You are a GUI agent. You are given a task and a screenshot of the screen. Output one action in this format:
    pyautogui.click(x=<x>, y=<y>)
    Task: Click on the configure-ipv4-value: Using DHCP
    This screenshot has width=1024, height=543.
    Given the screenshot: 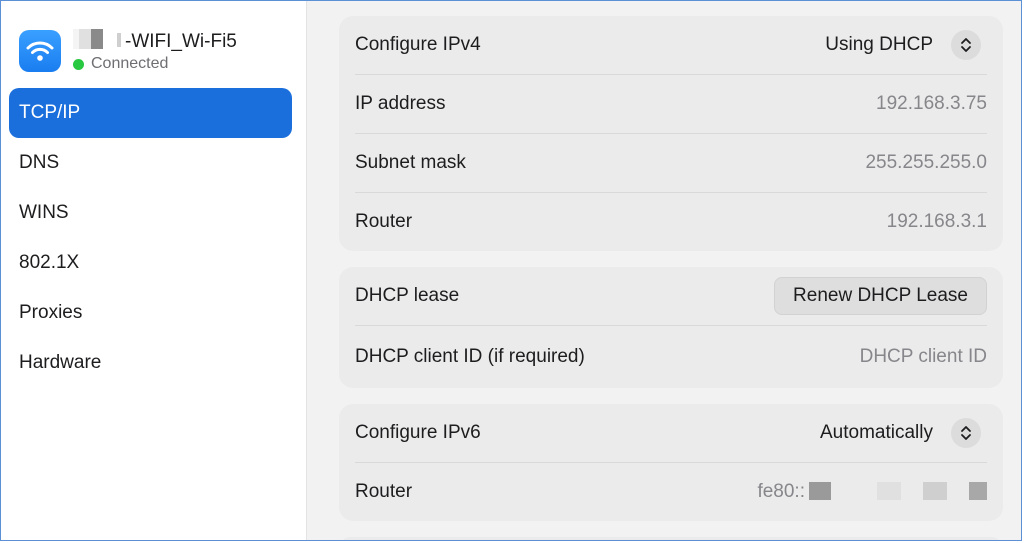 What is the action you would take?
    pyautogui.click(x=879, y=44)
    